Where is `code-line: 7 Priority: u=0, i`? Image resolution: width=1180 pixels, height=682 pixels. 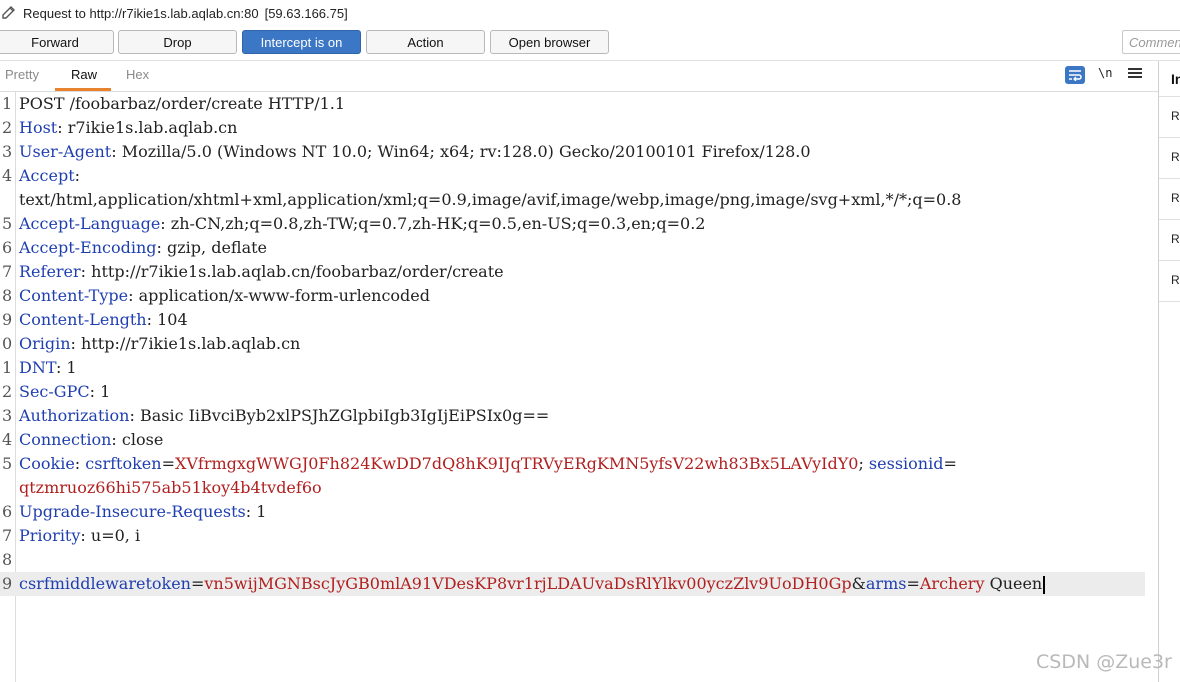 code-line: 7 Priority: u=0, i is located at coordinates (579, 536).